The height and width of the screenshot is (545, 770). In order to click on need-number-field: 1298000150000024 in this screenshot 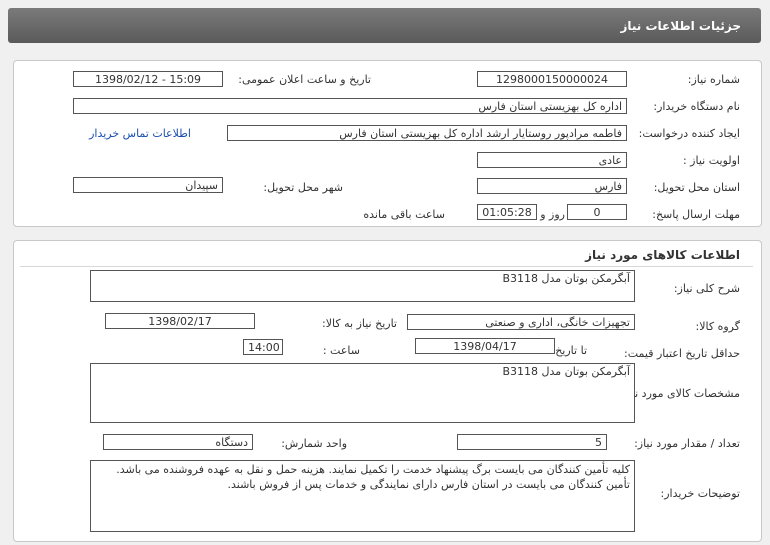, I will do `click(552, 79)`.